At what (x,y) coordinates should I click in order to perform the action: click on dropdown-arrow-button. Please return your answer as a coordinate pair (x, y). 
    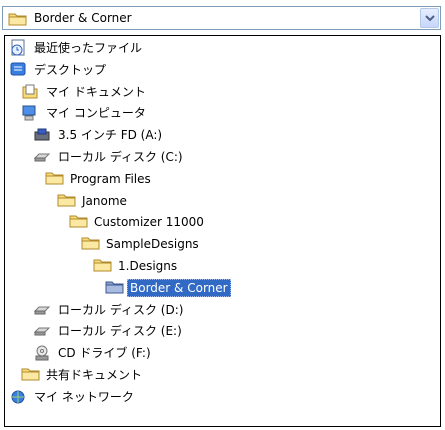
    Looking at the image, I should click on (429, 18).